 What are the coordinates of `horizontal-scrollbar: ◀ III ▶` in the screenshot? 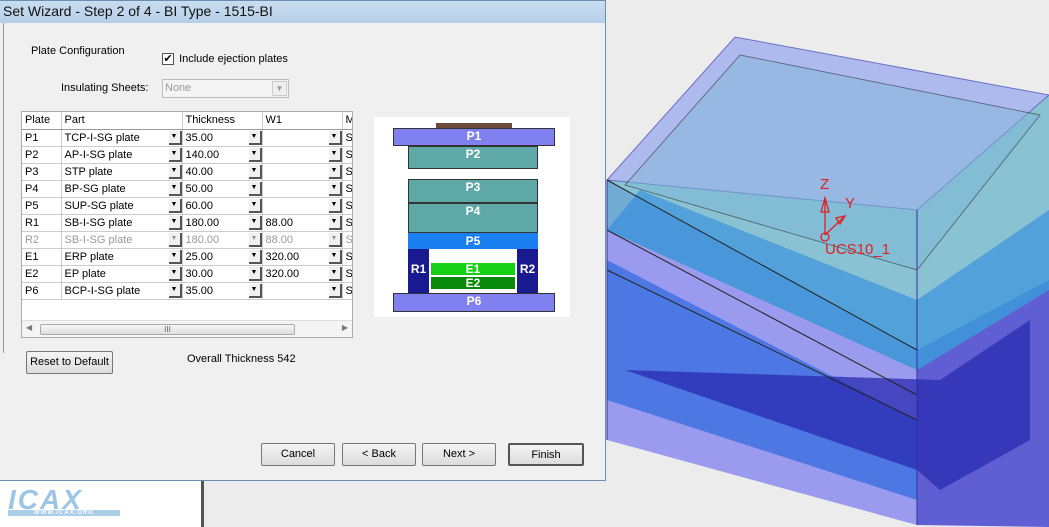 It's located at (187, 328).